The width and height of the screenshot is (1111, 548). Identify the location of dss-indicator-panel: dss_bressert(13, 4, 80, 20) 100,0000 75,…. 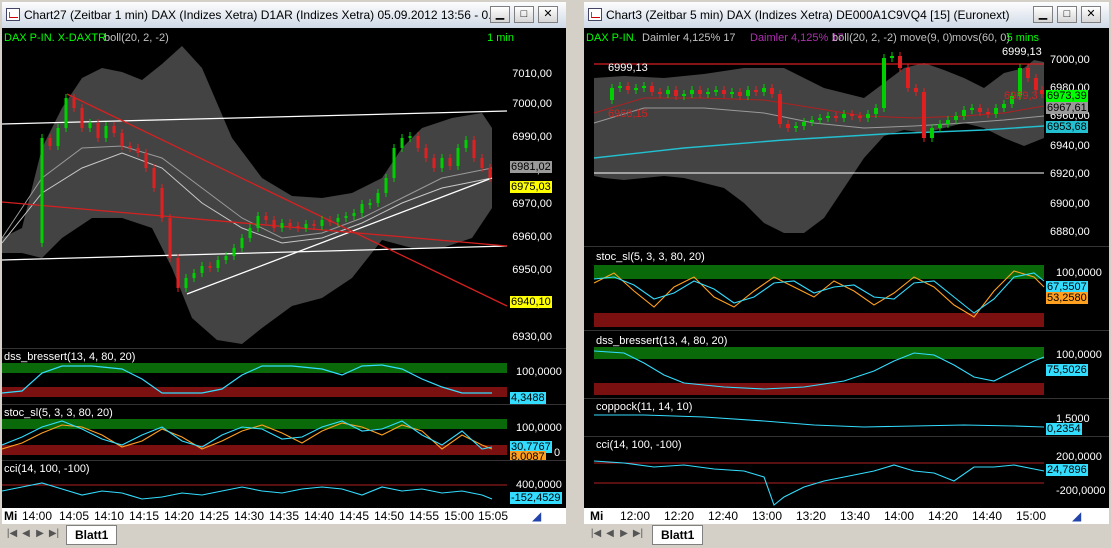
(846, 364).